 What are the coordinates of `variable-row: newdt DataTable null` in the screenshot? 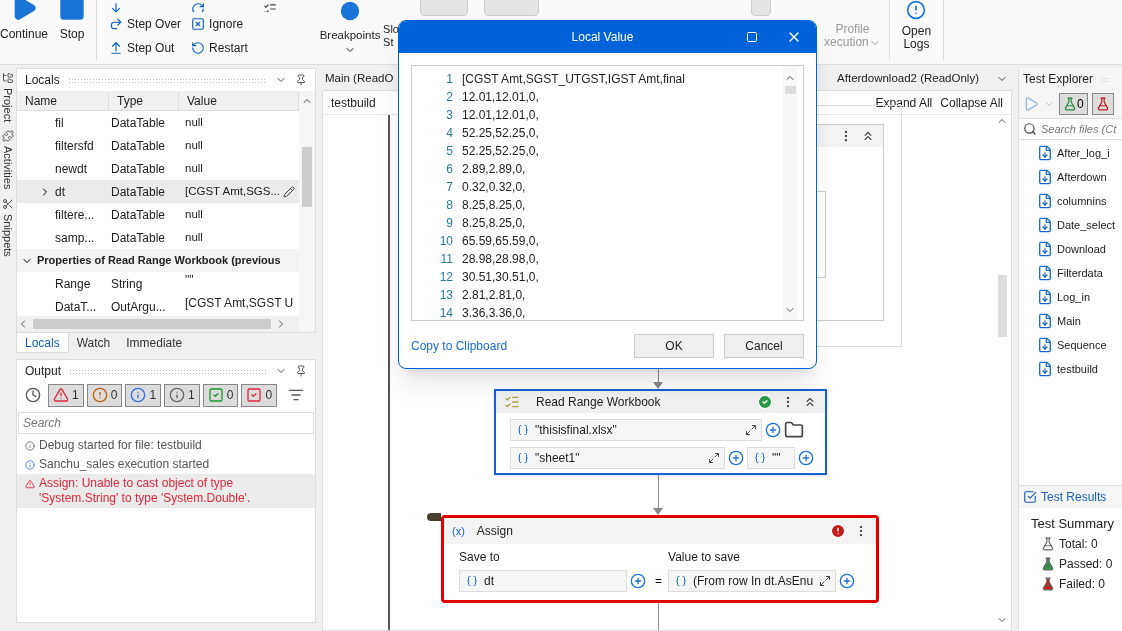 It's located at (158, 168).